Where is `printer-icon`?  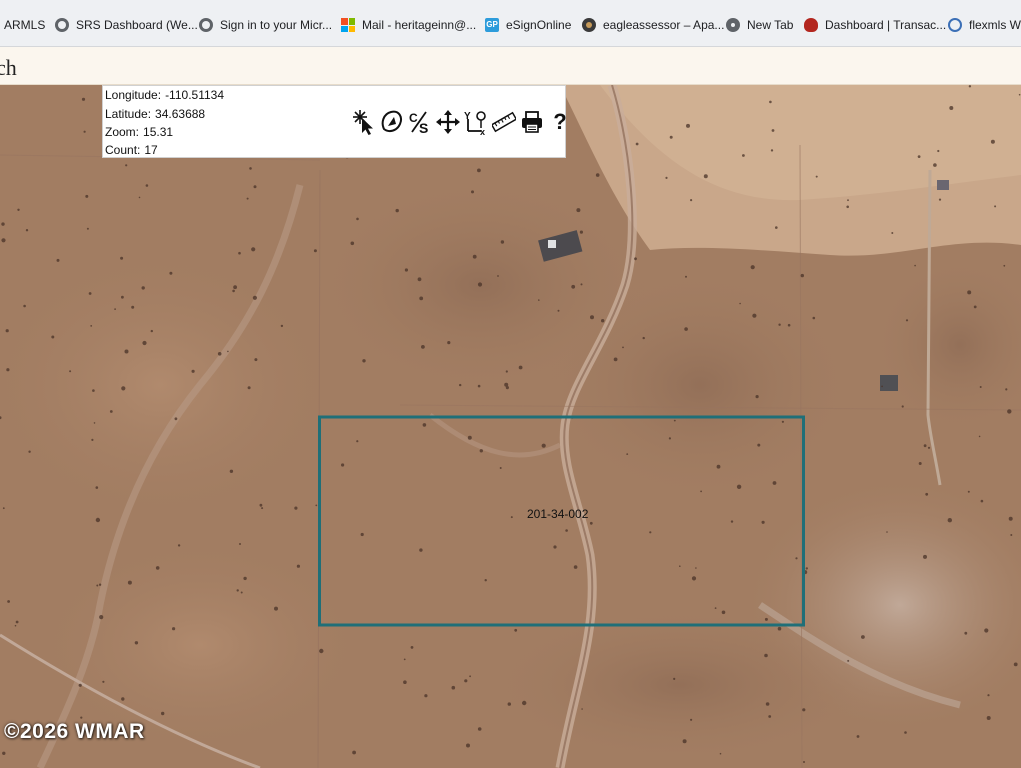 printer-icon is located at coordinates (532, 122).